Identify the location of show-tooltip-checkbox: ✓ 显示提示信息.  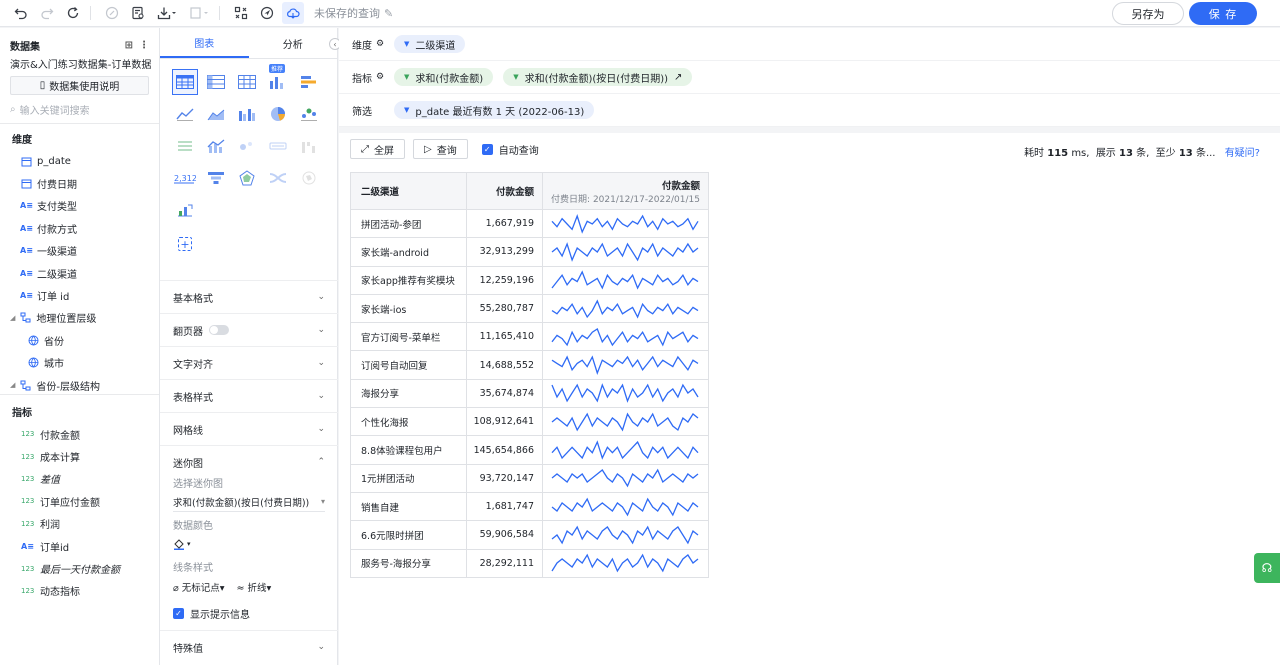
(249, 613).